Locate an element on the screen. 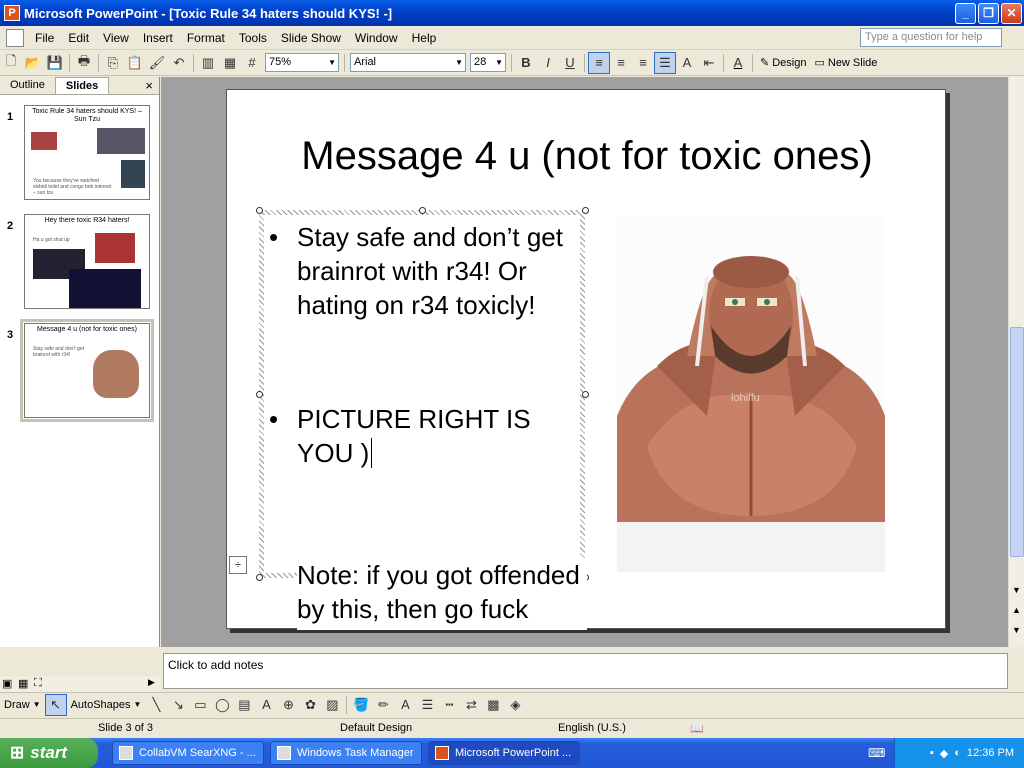 This screenshot has width=1024, height=768. select-pointer-icon: ↖ is located at coordinates (55, 704).